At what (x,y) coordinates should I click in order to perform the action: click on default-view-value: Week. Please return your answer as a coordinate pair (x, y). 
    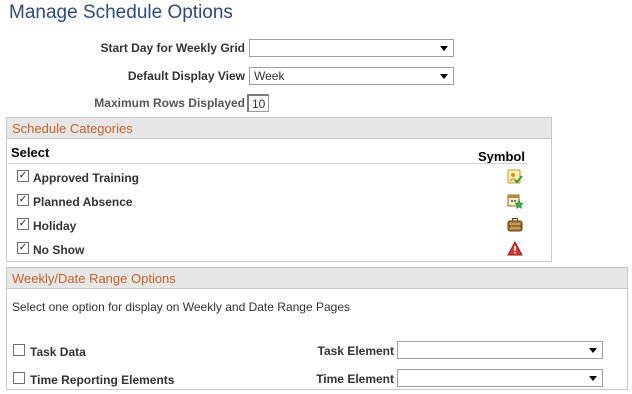
    Looking at the image, I should click on (269, 76).